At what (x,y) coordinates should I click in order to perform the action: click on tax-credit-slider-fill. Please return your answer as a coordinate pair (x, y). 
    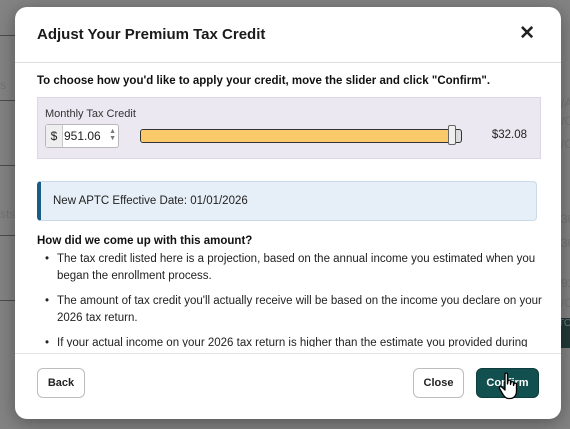
    Looking at the image, I should click on (297, 136).